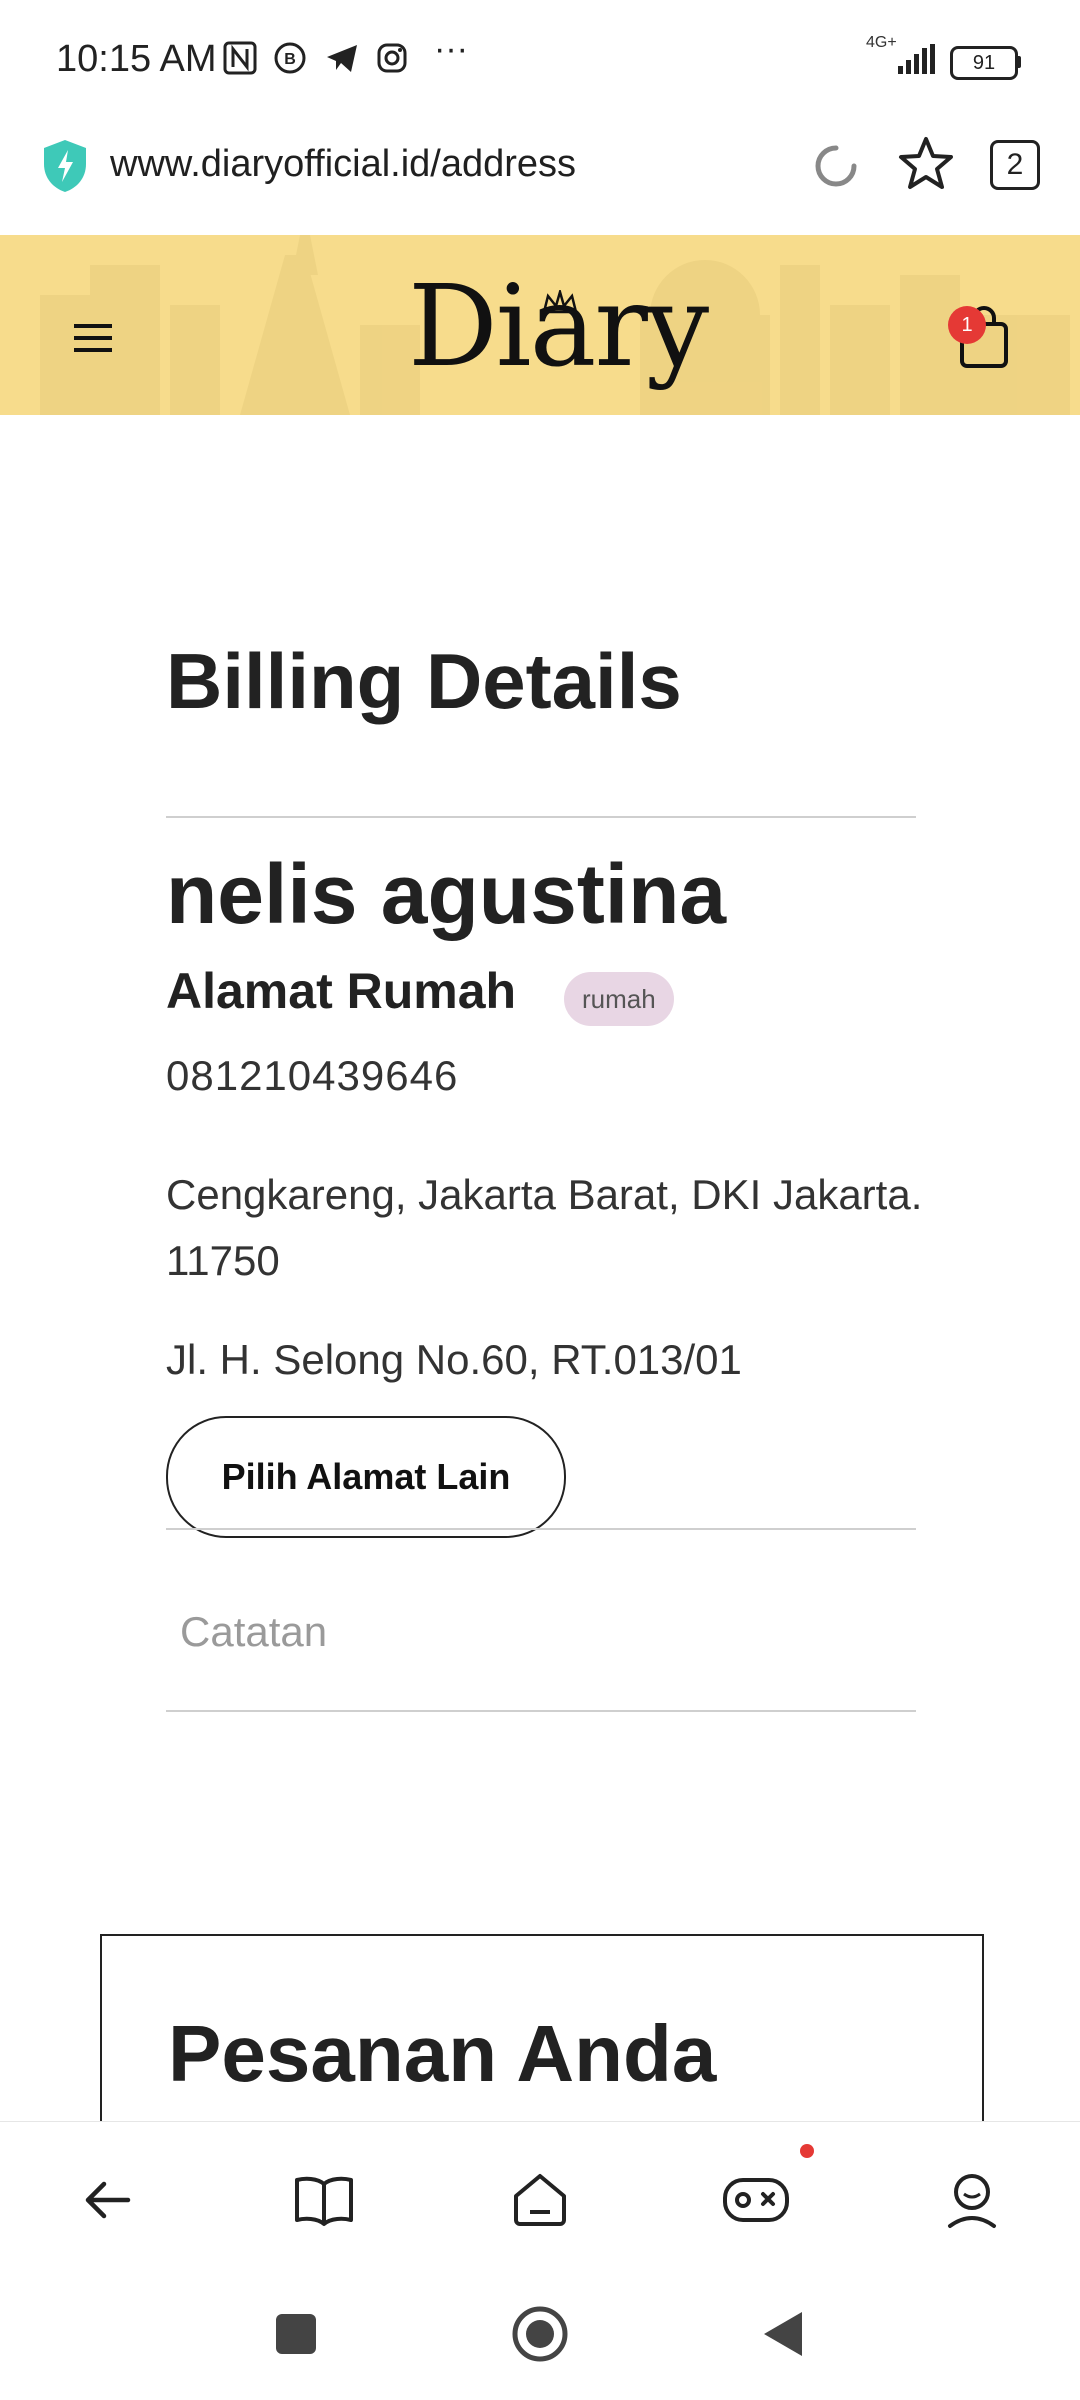 This screenshot has width=1080, height=2400. I want to click on book-icon, so click(324, 2200).